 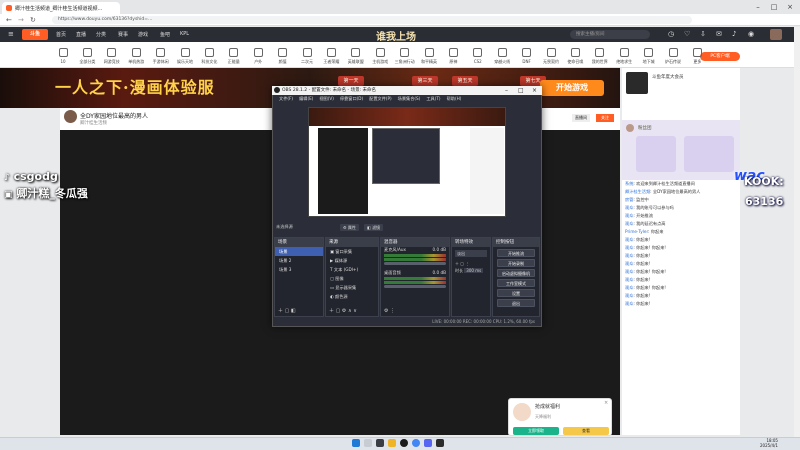 What do you see at coordinates (407, 90) in the screenshot?
I see `obs-title-bar: OBS 28.1.2 - 配置文件: 未命名 - 场景: 未命名` at bounding box center [407, 90].